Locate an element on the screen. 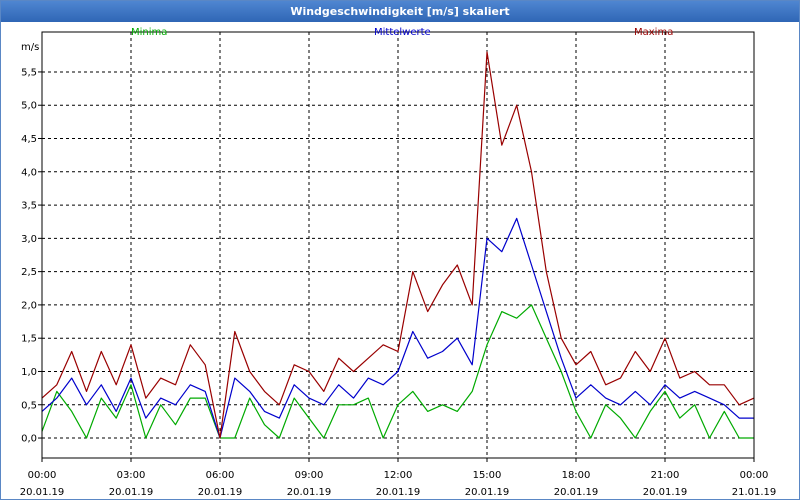  legend-mittelwerte: Mittelwerte is located at coordinates (402, 32).